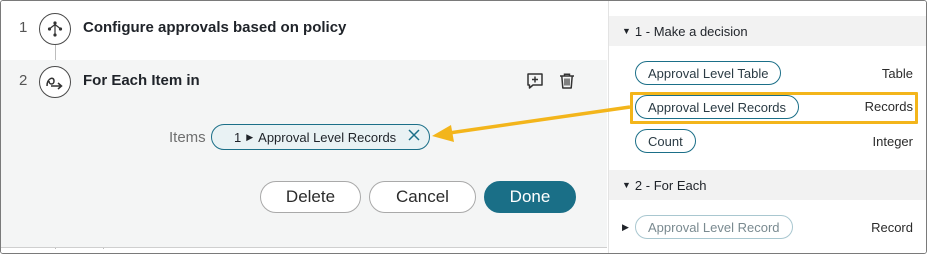 Image resolution: width=927 pixels, height=254 pixels. I want to click on pill-label: Approval Level Records, so click(327, 137).